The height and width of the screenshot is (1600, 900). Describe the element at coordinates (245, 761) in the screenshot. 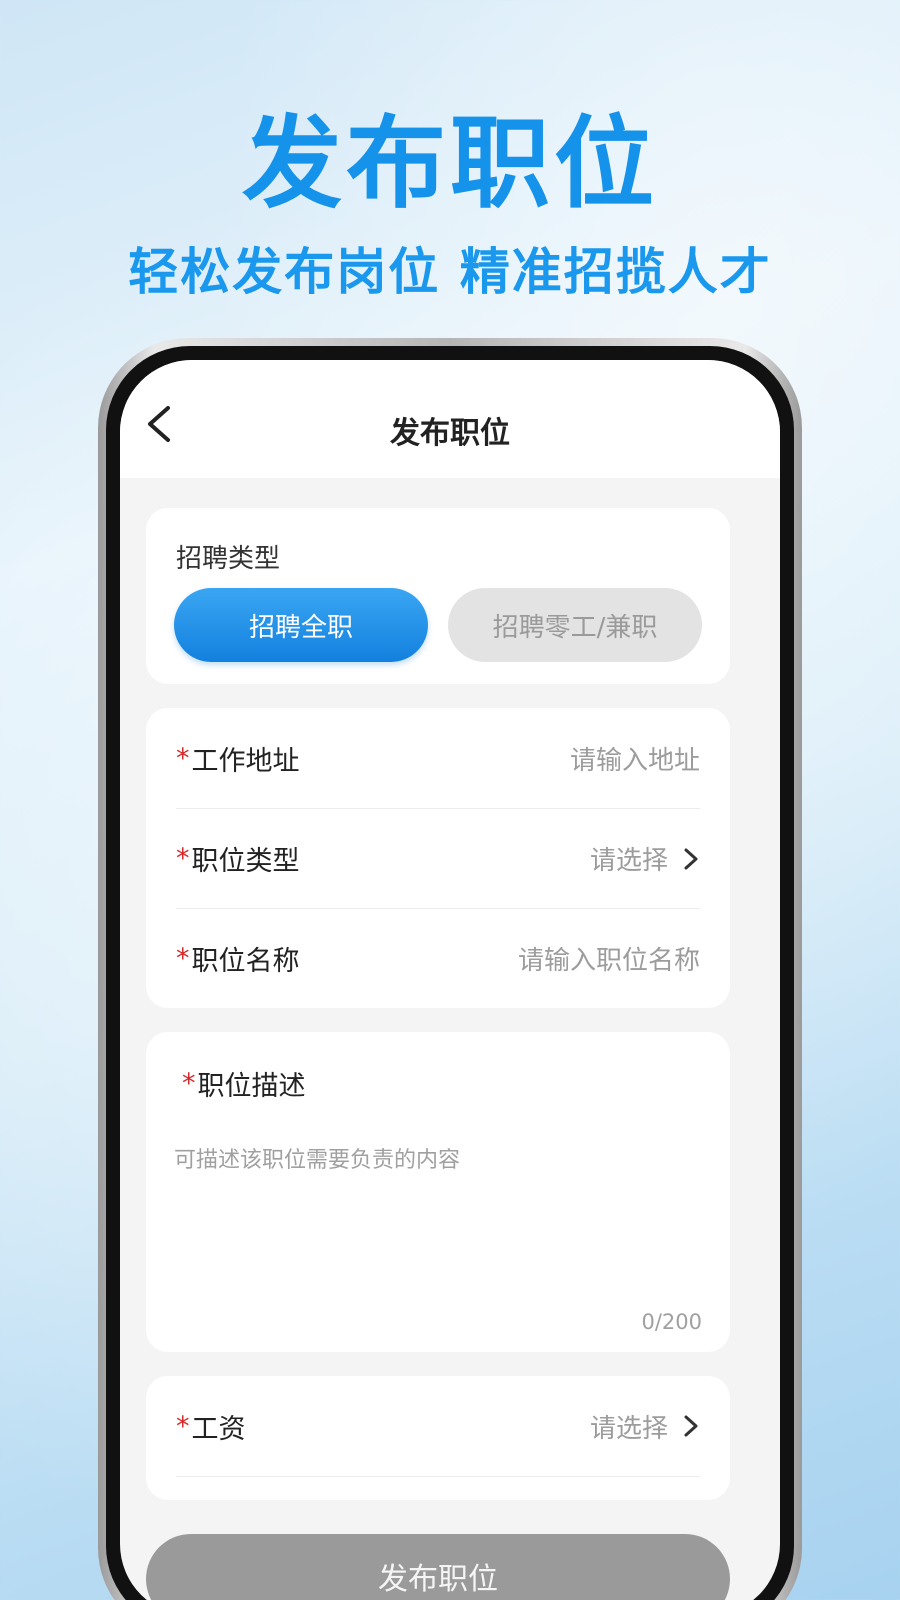

I see `field-label: 工作地址` at that location.